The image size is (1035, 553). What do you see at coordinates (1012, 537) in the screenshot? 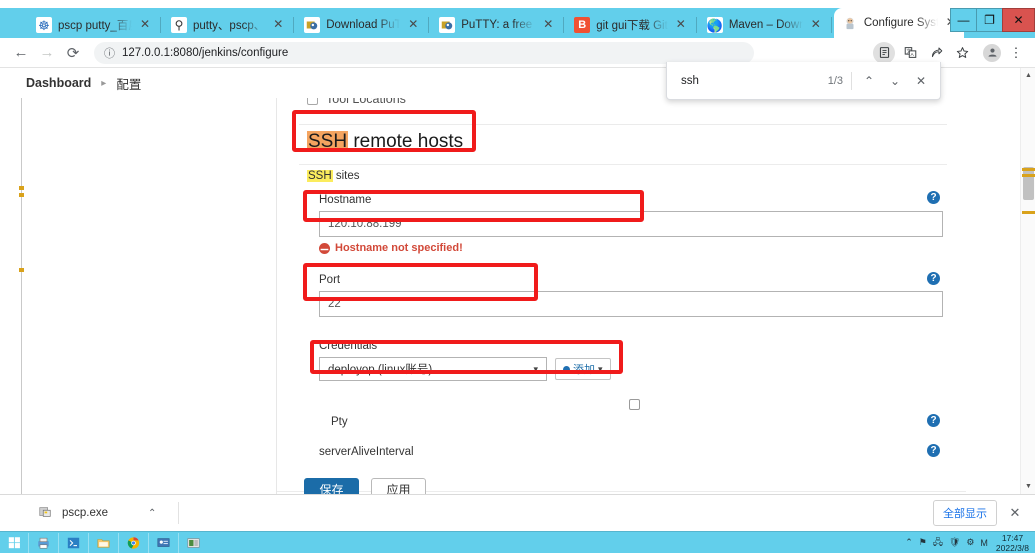
I see `clock-time: 17:47` at bounding box center [1012, 537].